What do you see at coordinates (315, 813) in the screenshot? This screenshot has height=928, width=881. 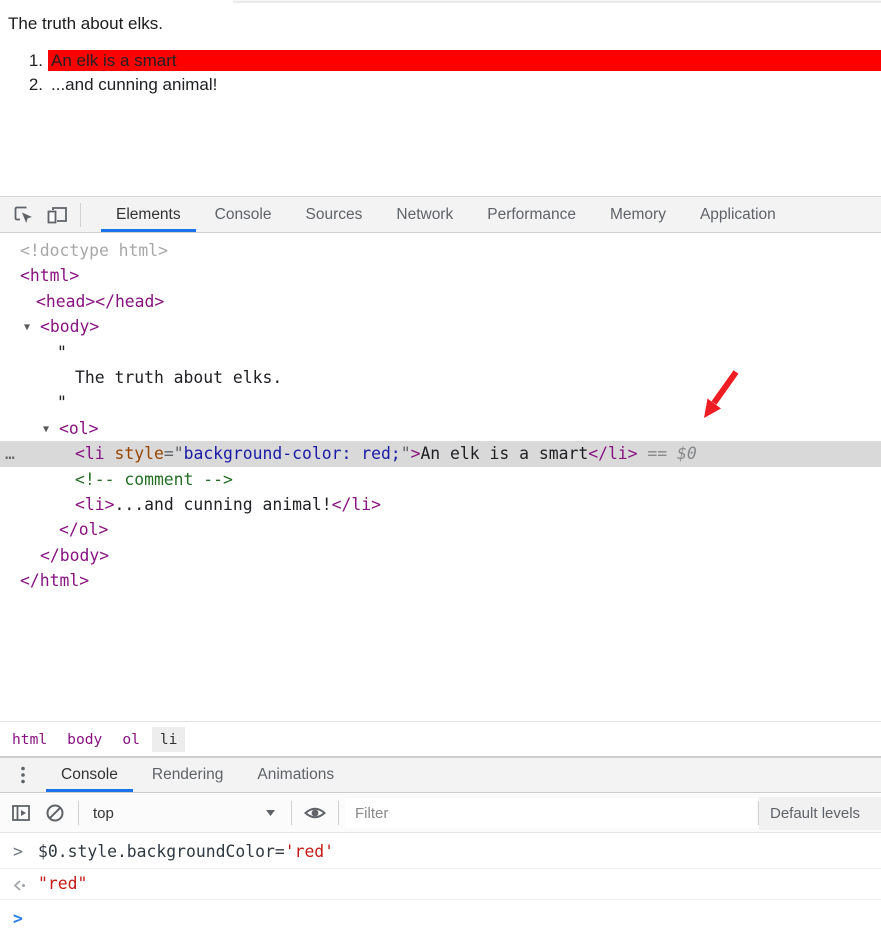 I see `live-expression-button` at bounding box center [315, 813].